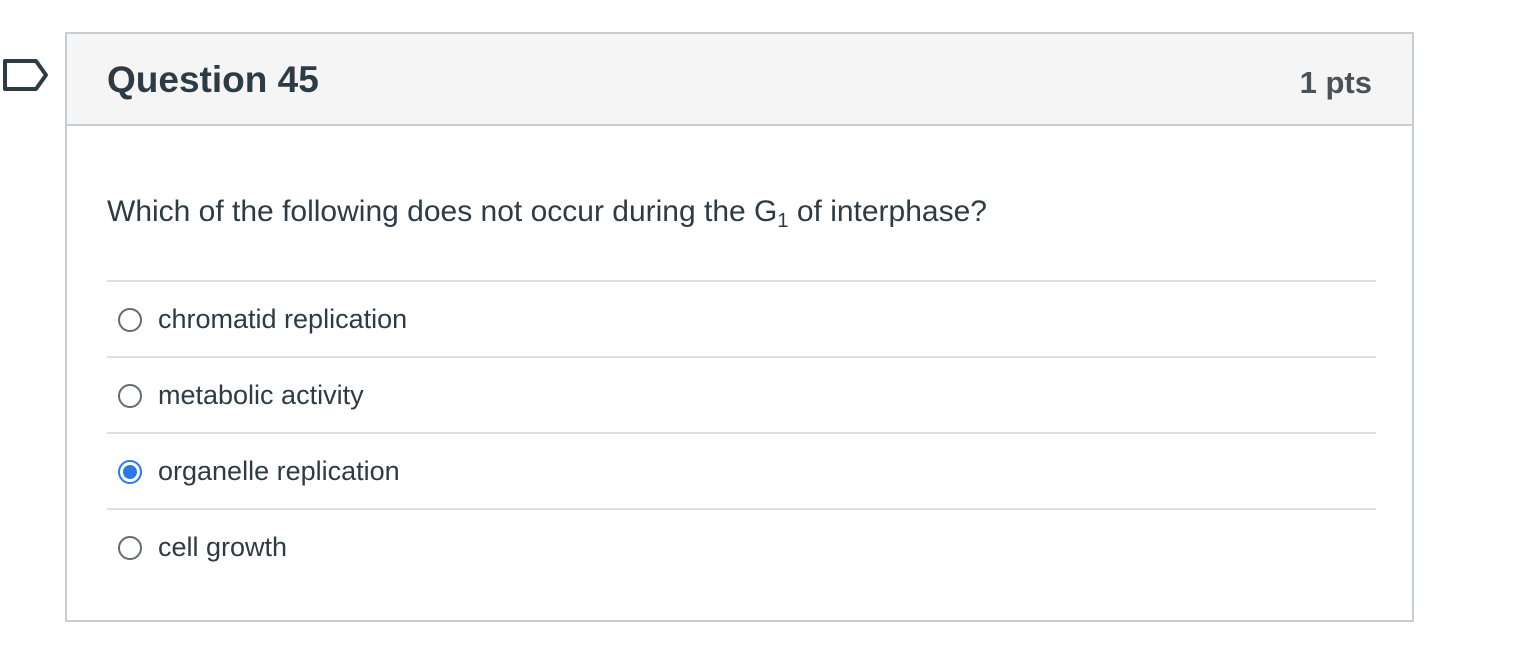  I want to click on answer-option-metabolic-activity: metabolic activity, so click(741, 394).